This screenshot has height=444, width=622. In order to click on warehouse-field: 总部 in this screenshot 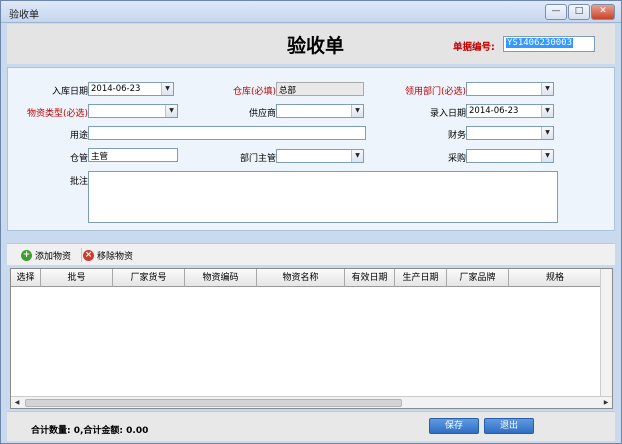, I will do `click(320, 89)`.